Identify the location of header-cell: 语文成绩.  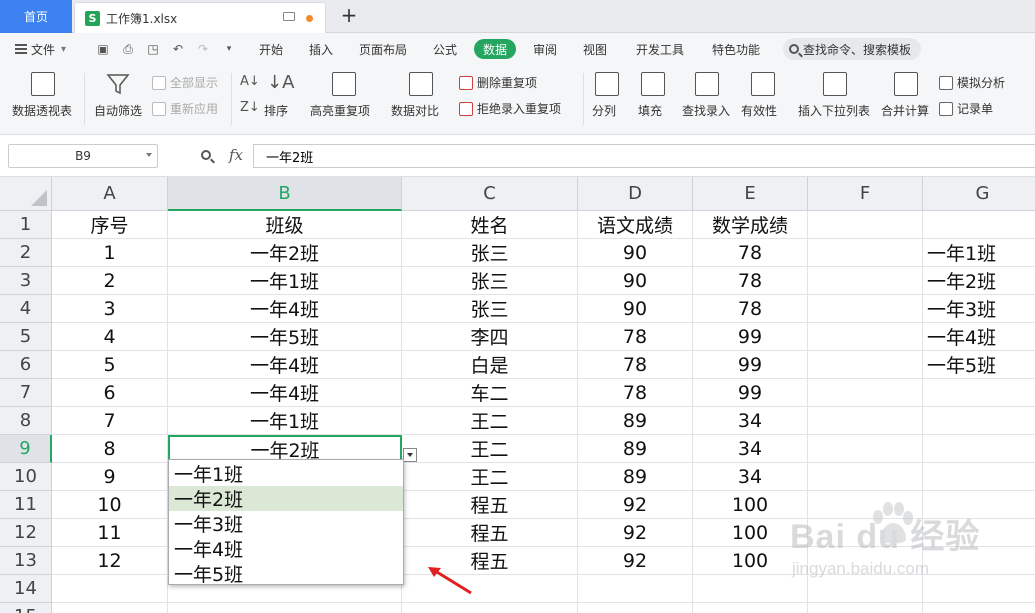
(635, 225).